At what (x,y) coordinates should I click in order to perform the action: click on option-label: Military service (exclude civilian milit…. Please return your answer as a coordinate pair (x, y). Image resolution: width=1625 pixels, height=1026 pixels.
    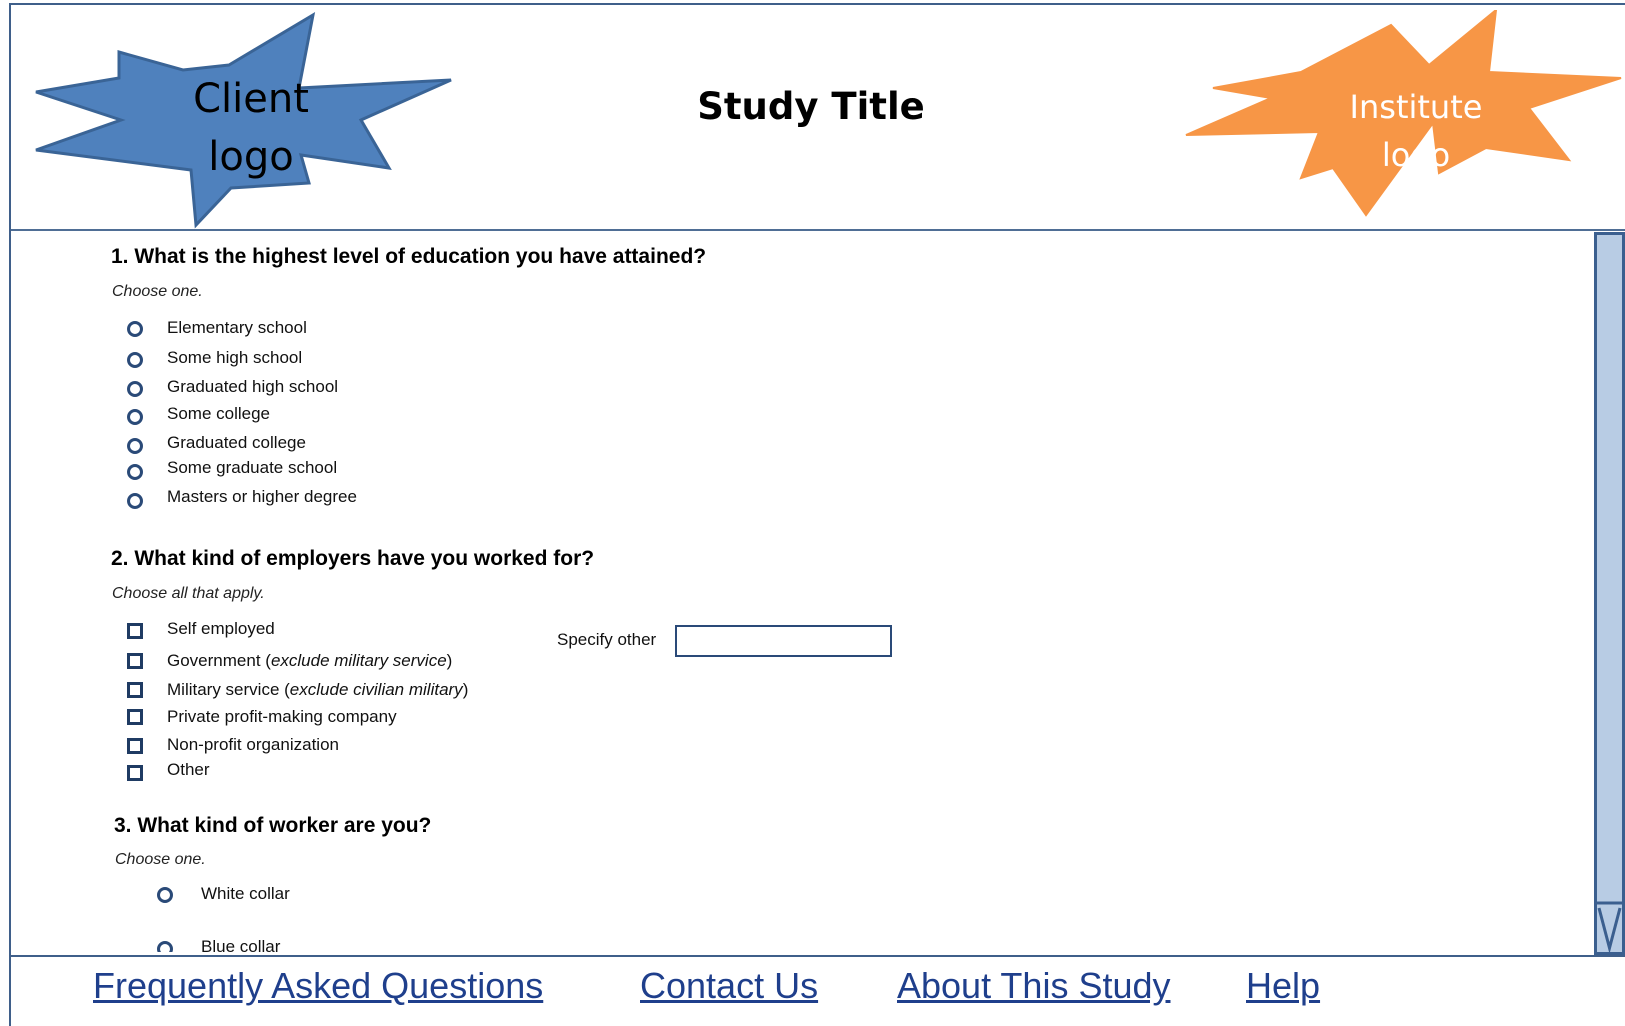
    Looking at the image, I should click on (317, 690).